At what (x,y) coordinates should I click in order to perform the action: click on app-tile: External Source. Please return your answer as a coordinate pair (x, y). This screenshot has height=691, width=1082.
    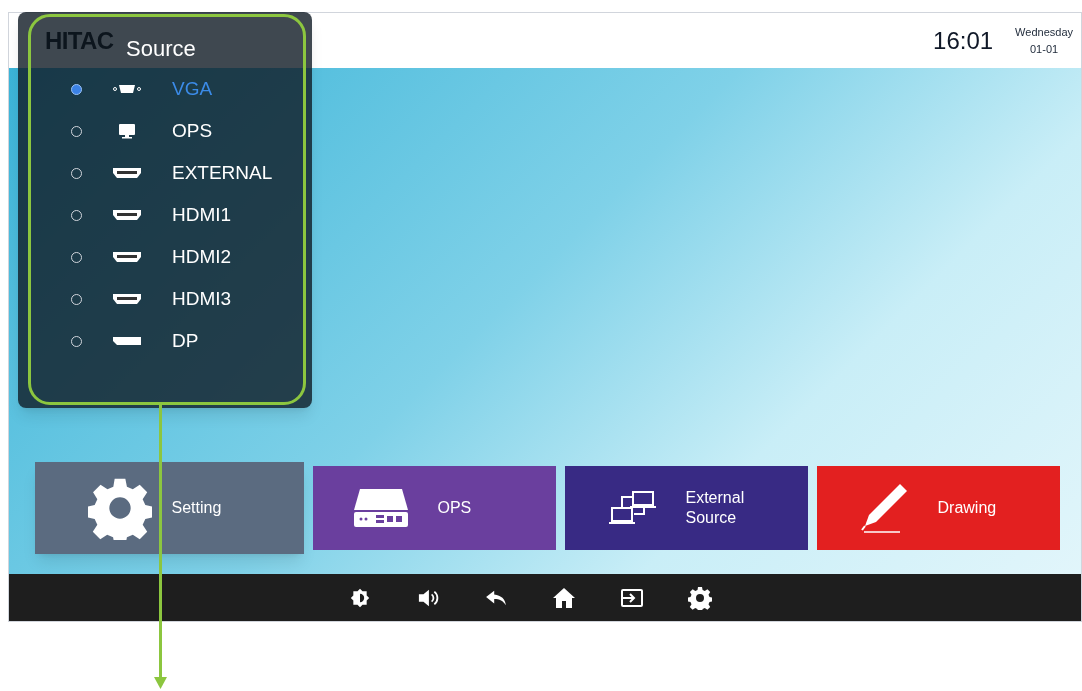
    Looking at the image, I should click on (686, 508).